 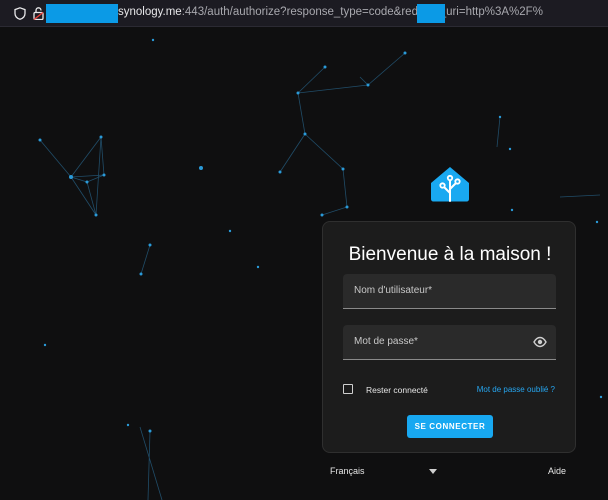 What do you see at coordinates (397, 390) in the screenshot?
I see `remember-label: Rester connecté` at bounding box center [397, 390].